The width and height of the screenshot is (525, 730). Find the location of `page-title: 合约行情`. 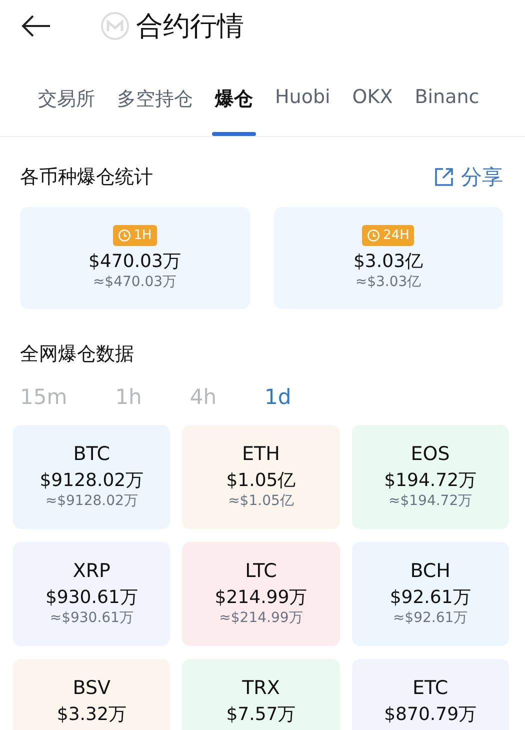

page-title: 合约行情 is located at coordinates (190, 27).